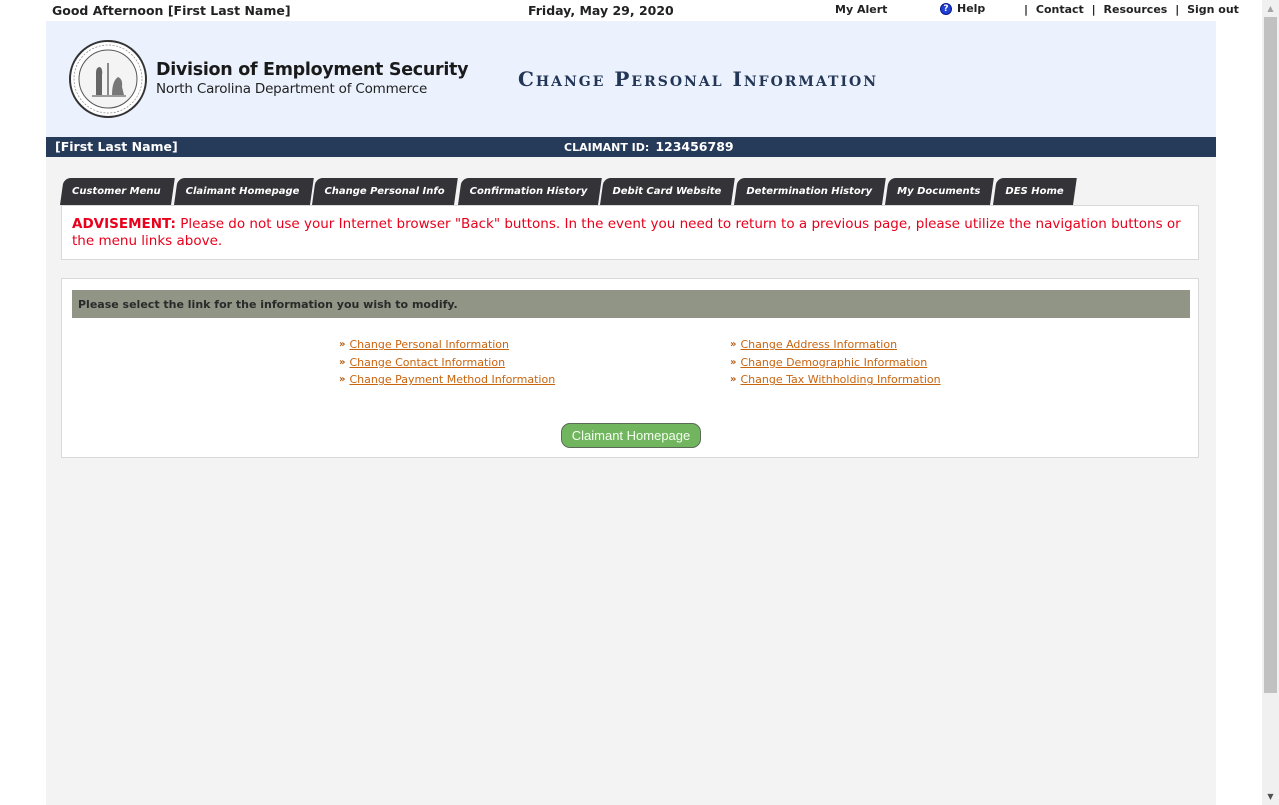  I want to click on top-links: | Contact | Resources | Sign out, so click(1129, 9).